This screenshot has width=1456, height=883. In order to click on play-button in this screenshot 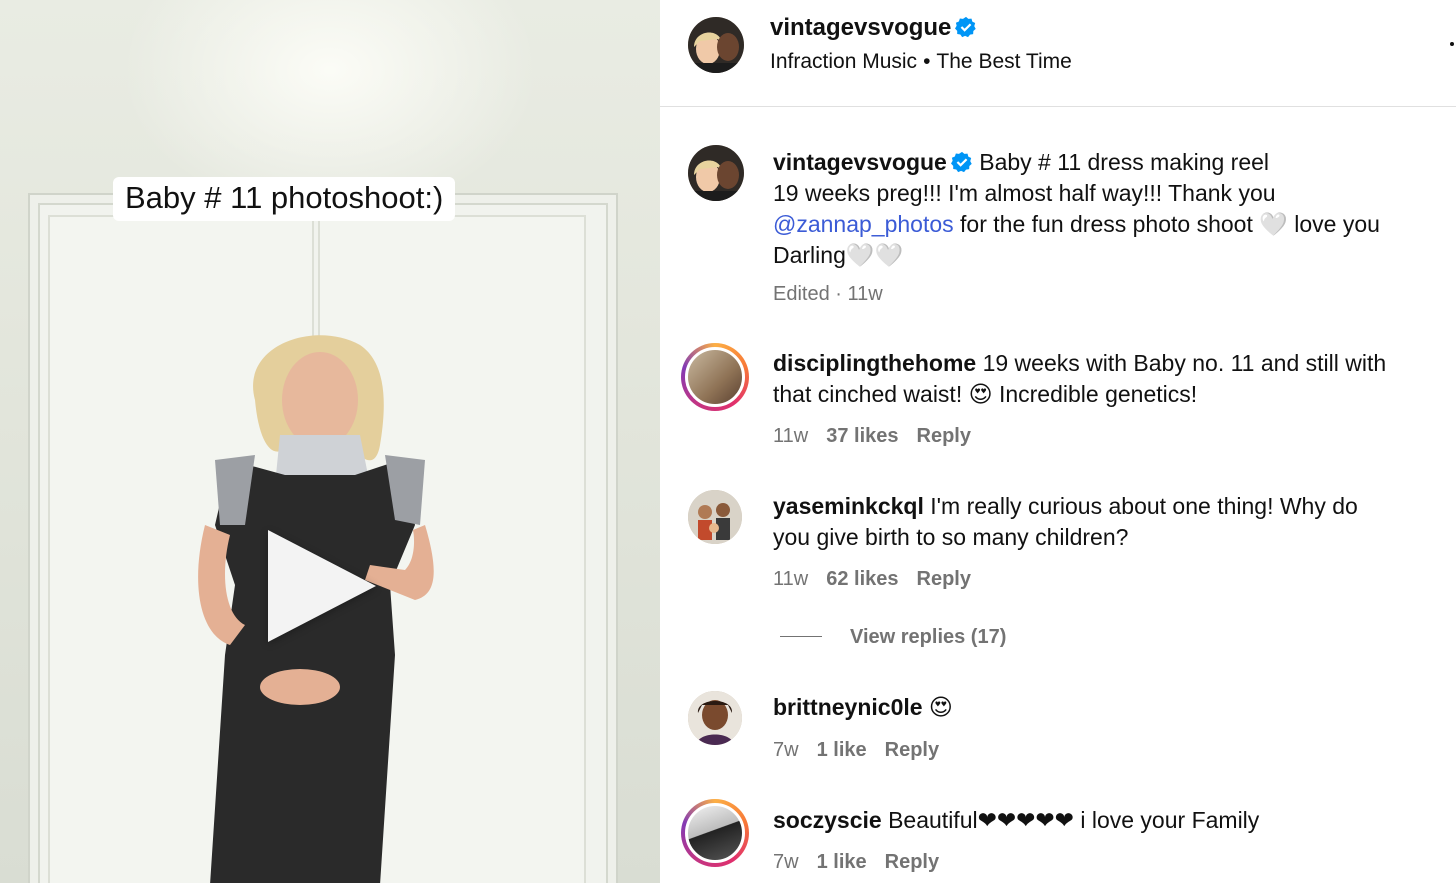, I will do `click(322, 586)`.